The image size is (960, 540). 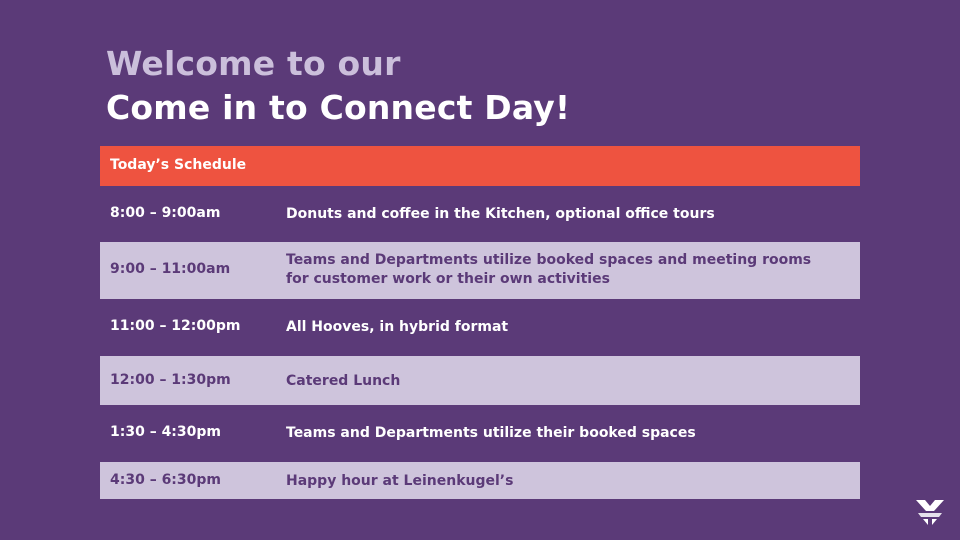 What do you see at coordinates (400, 481) in the screenshot?
I see `row-activity: Happy hour at Leinenkugel’s` at bounding box center [400, 481].